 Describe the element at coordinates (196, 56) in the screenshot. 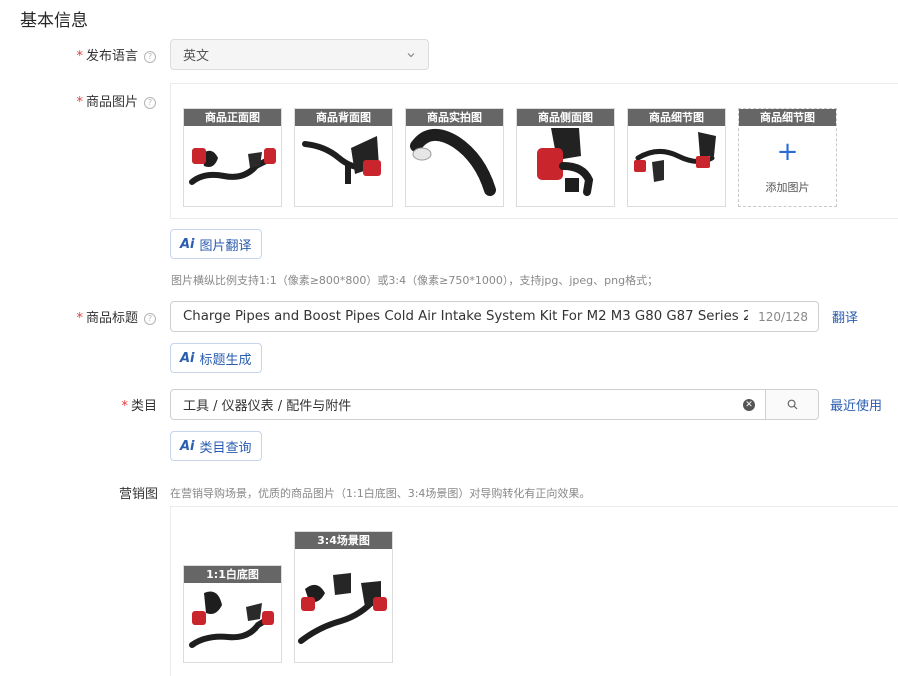

I see `language-value: 英文` at that location.